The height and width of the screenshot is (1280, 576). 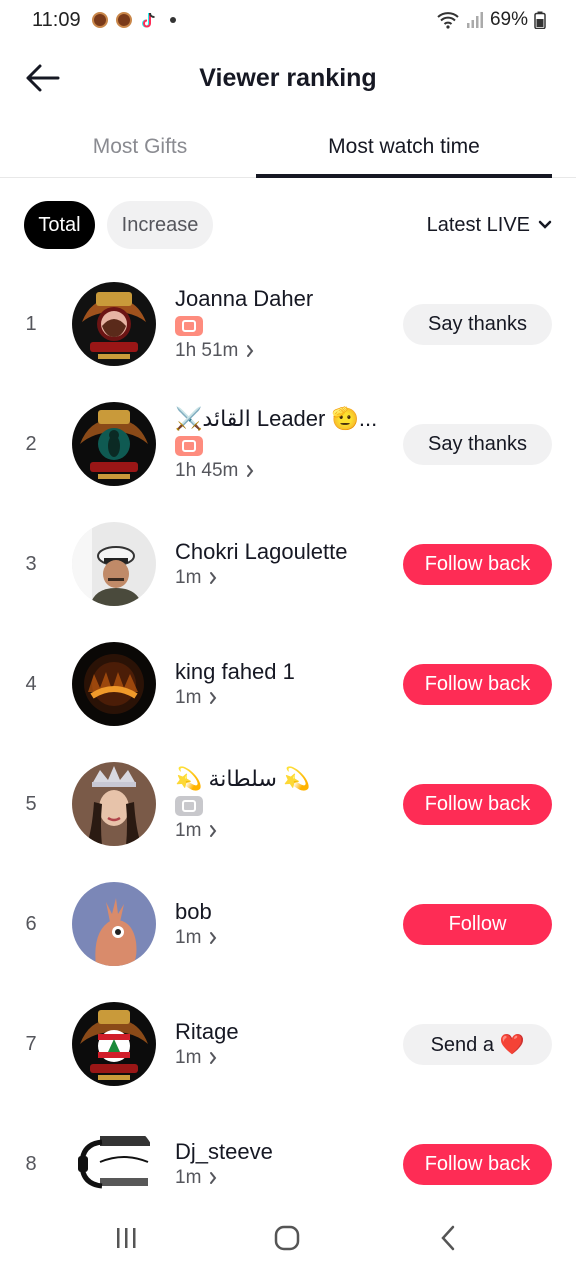 What do you see at coordinates (148, 20) in the screenshot?
I see `tiktok-icon` at bounding box center [148, 20].